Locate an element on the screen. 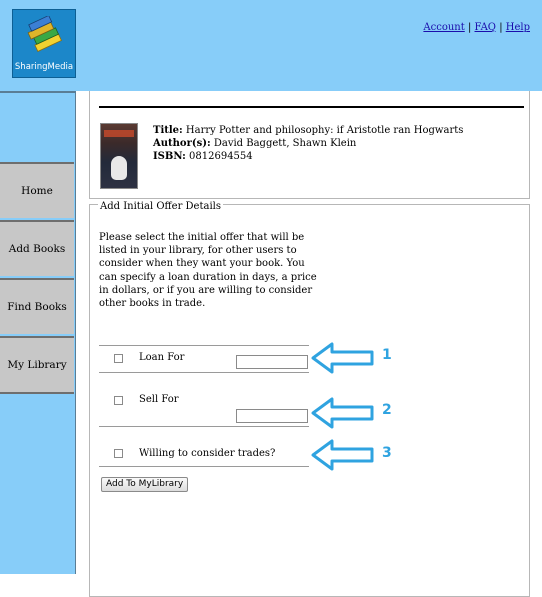  help-link: Help is located at coordinates (518, 27).